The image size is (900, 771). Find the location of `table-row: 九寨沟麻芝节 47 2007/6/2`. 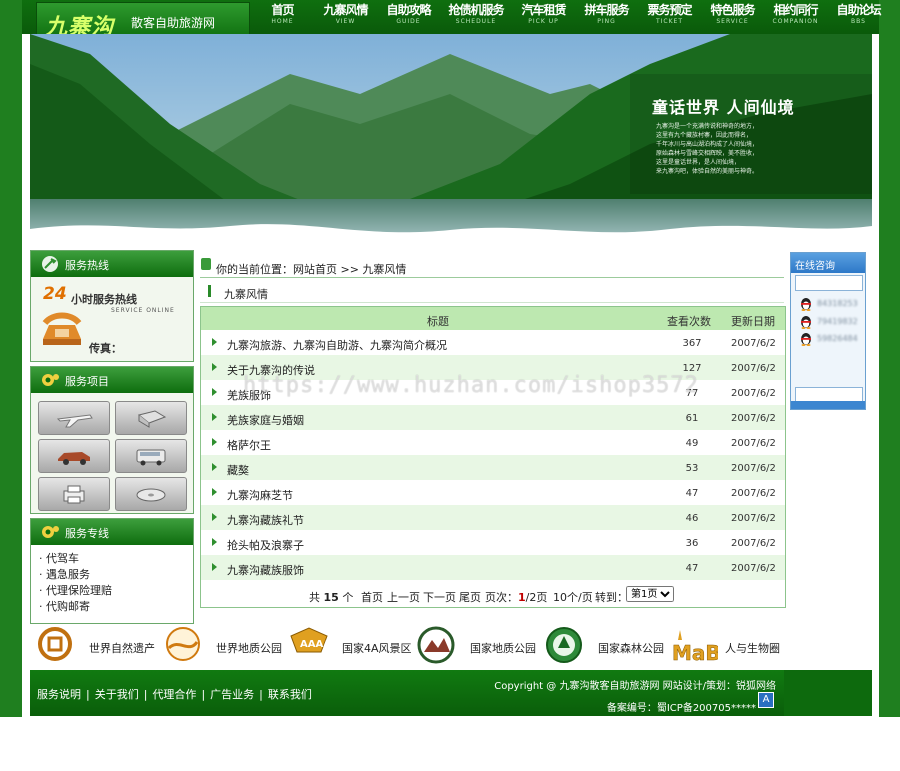

table-row: 九寨沟麻芝节 47 2007/6/2 is located at coordinates (493, 492).